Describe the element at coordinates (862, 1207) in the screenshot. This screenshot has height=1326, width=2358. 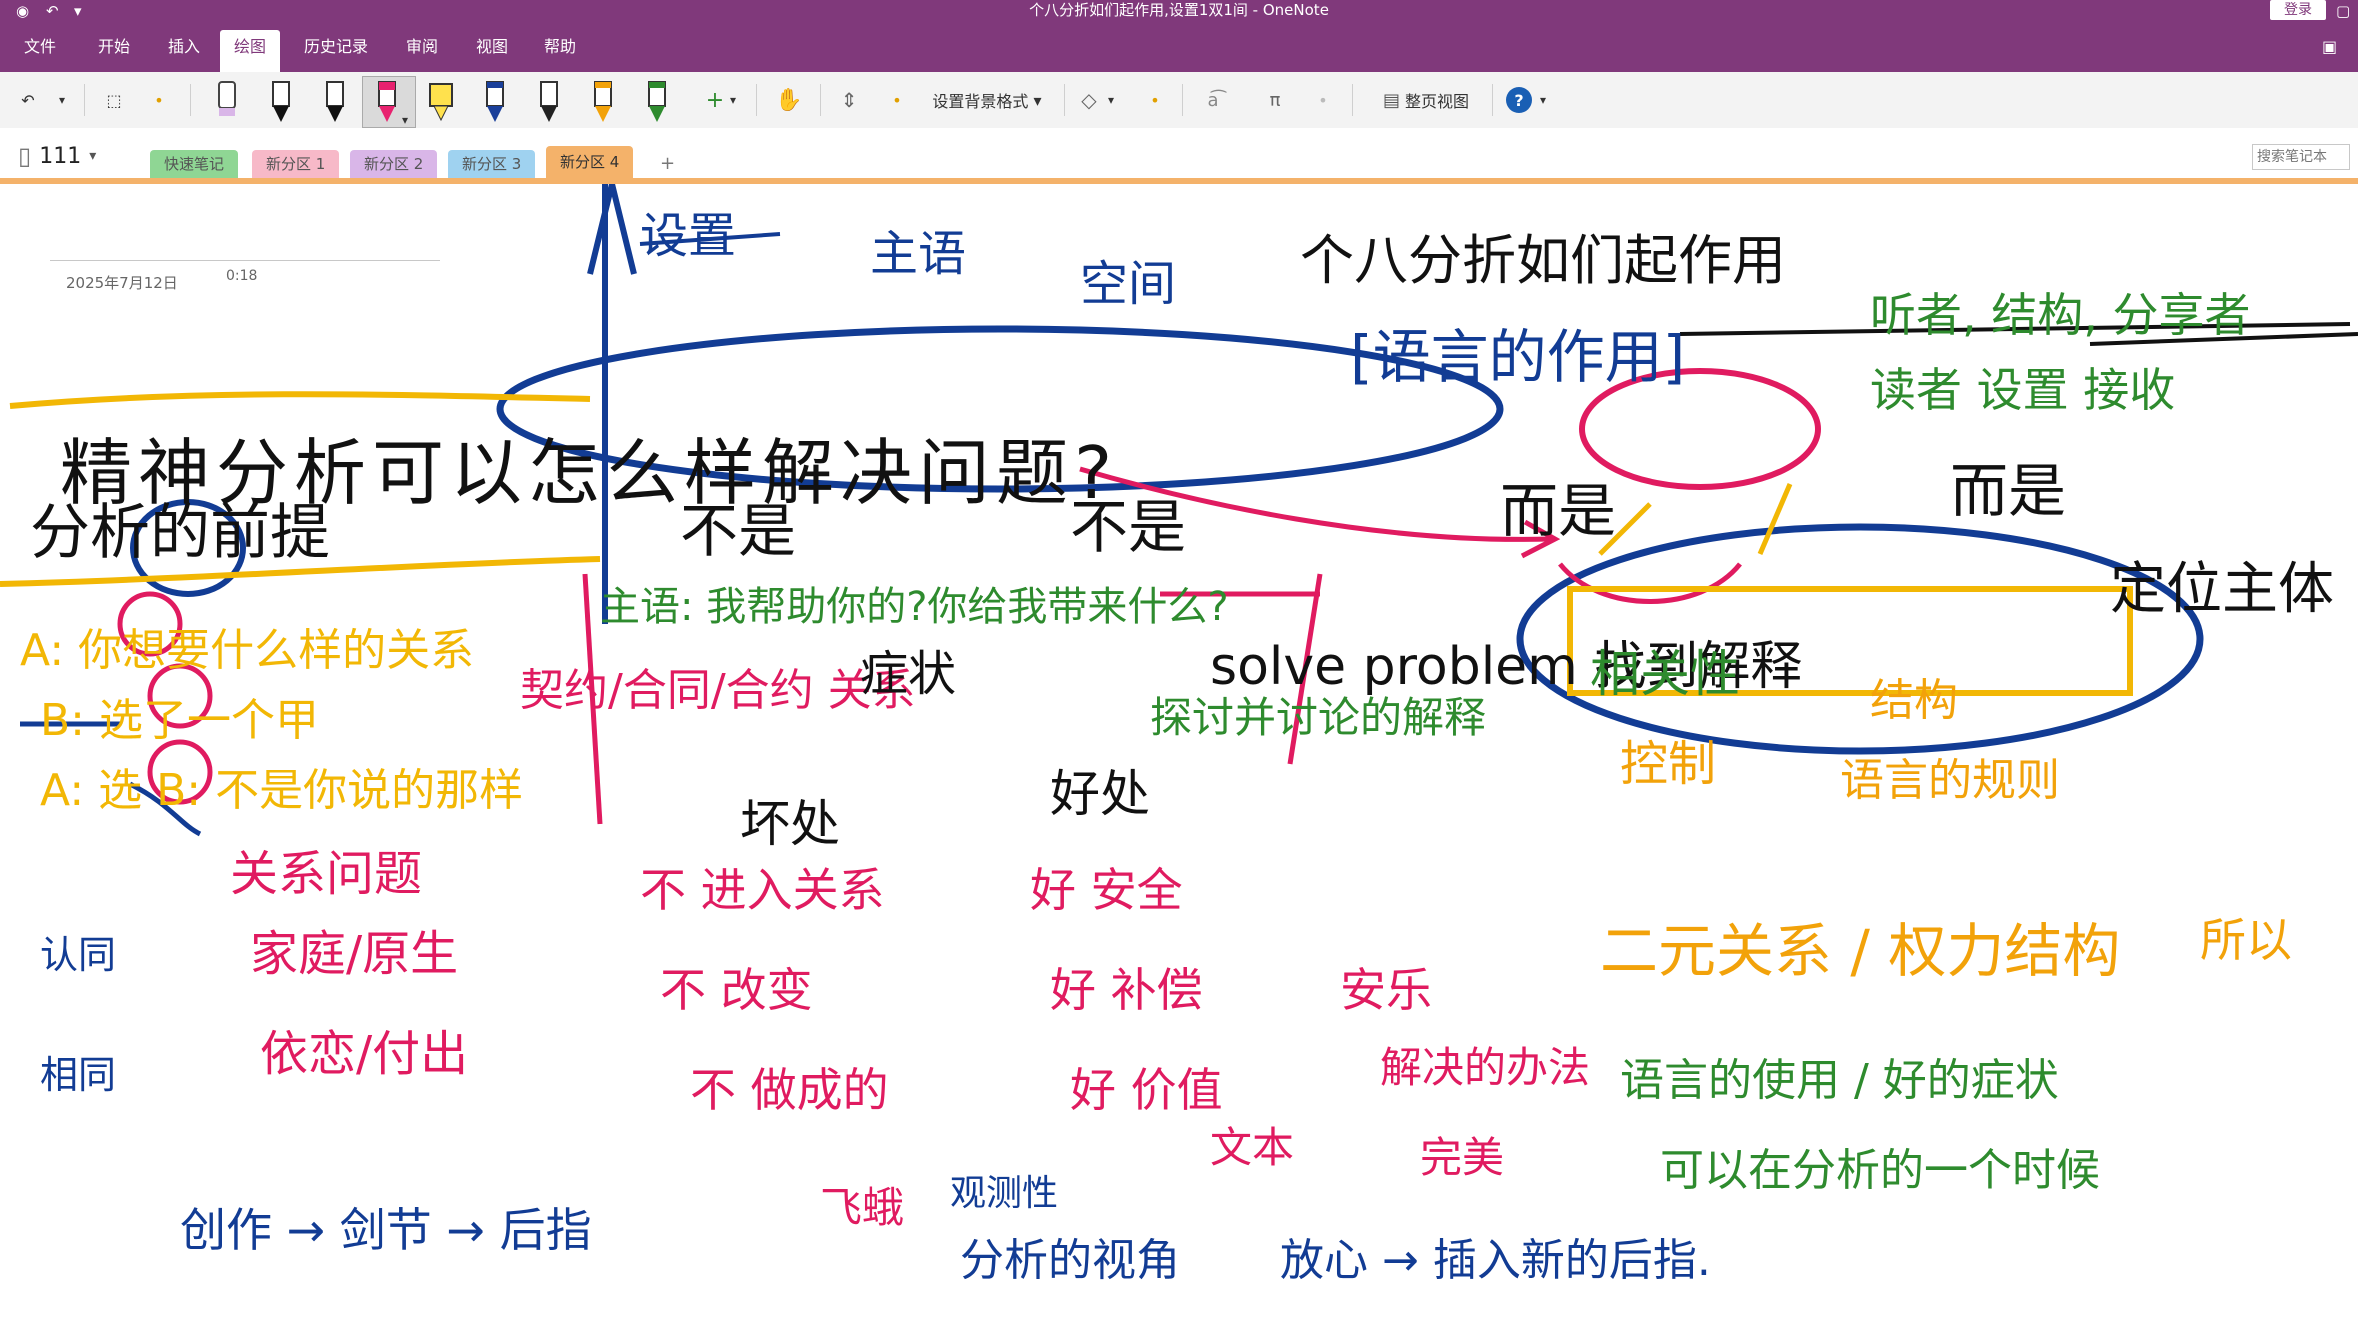
I see `ink-bottom-mid: 飞蛾` at that location.